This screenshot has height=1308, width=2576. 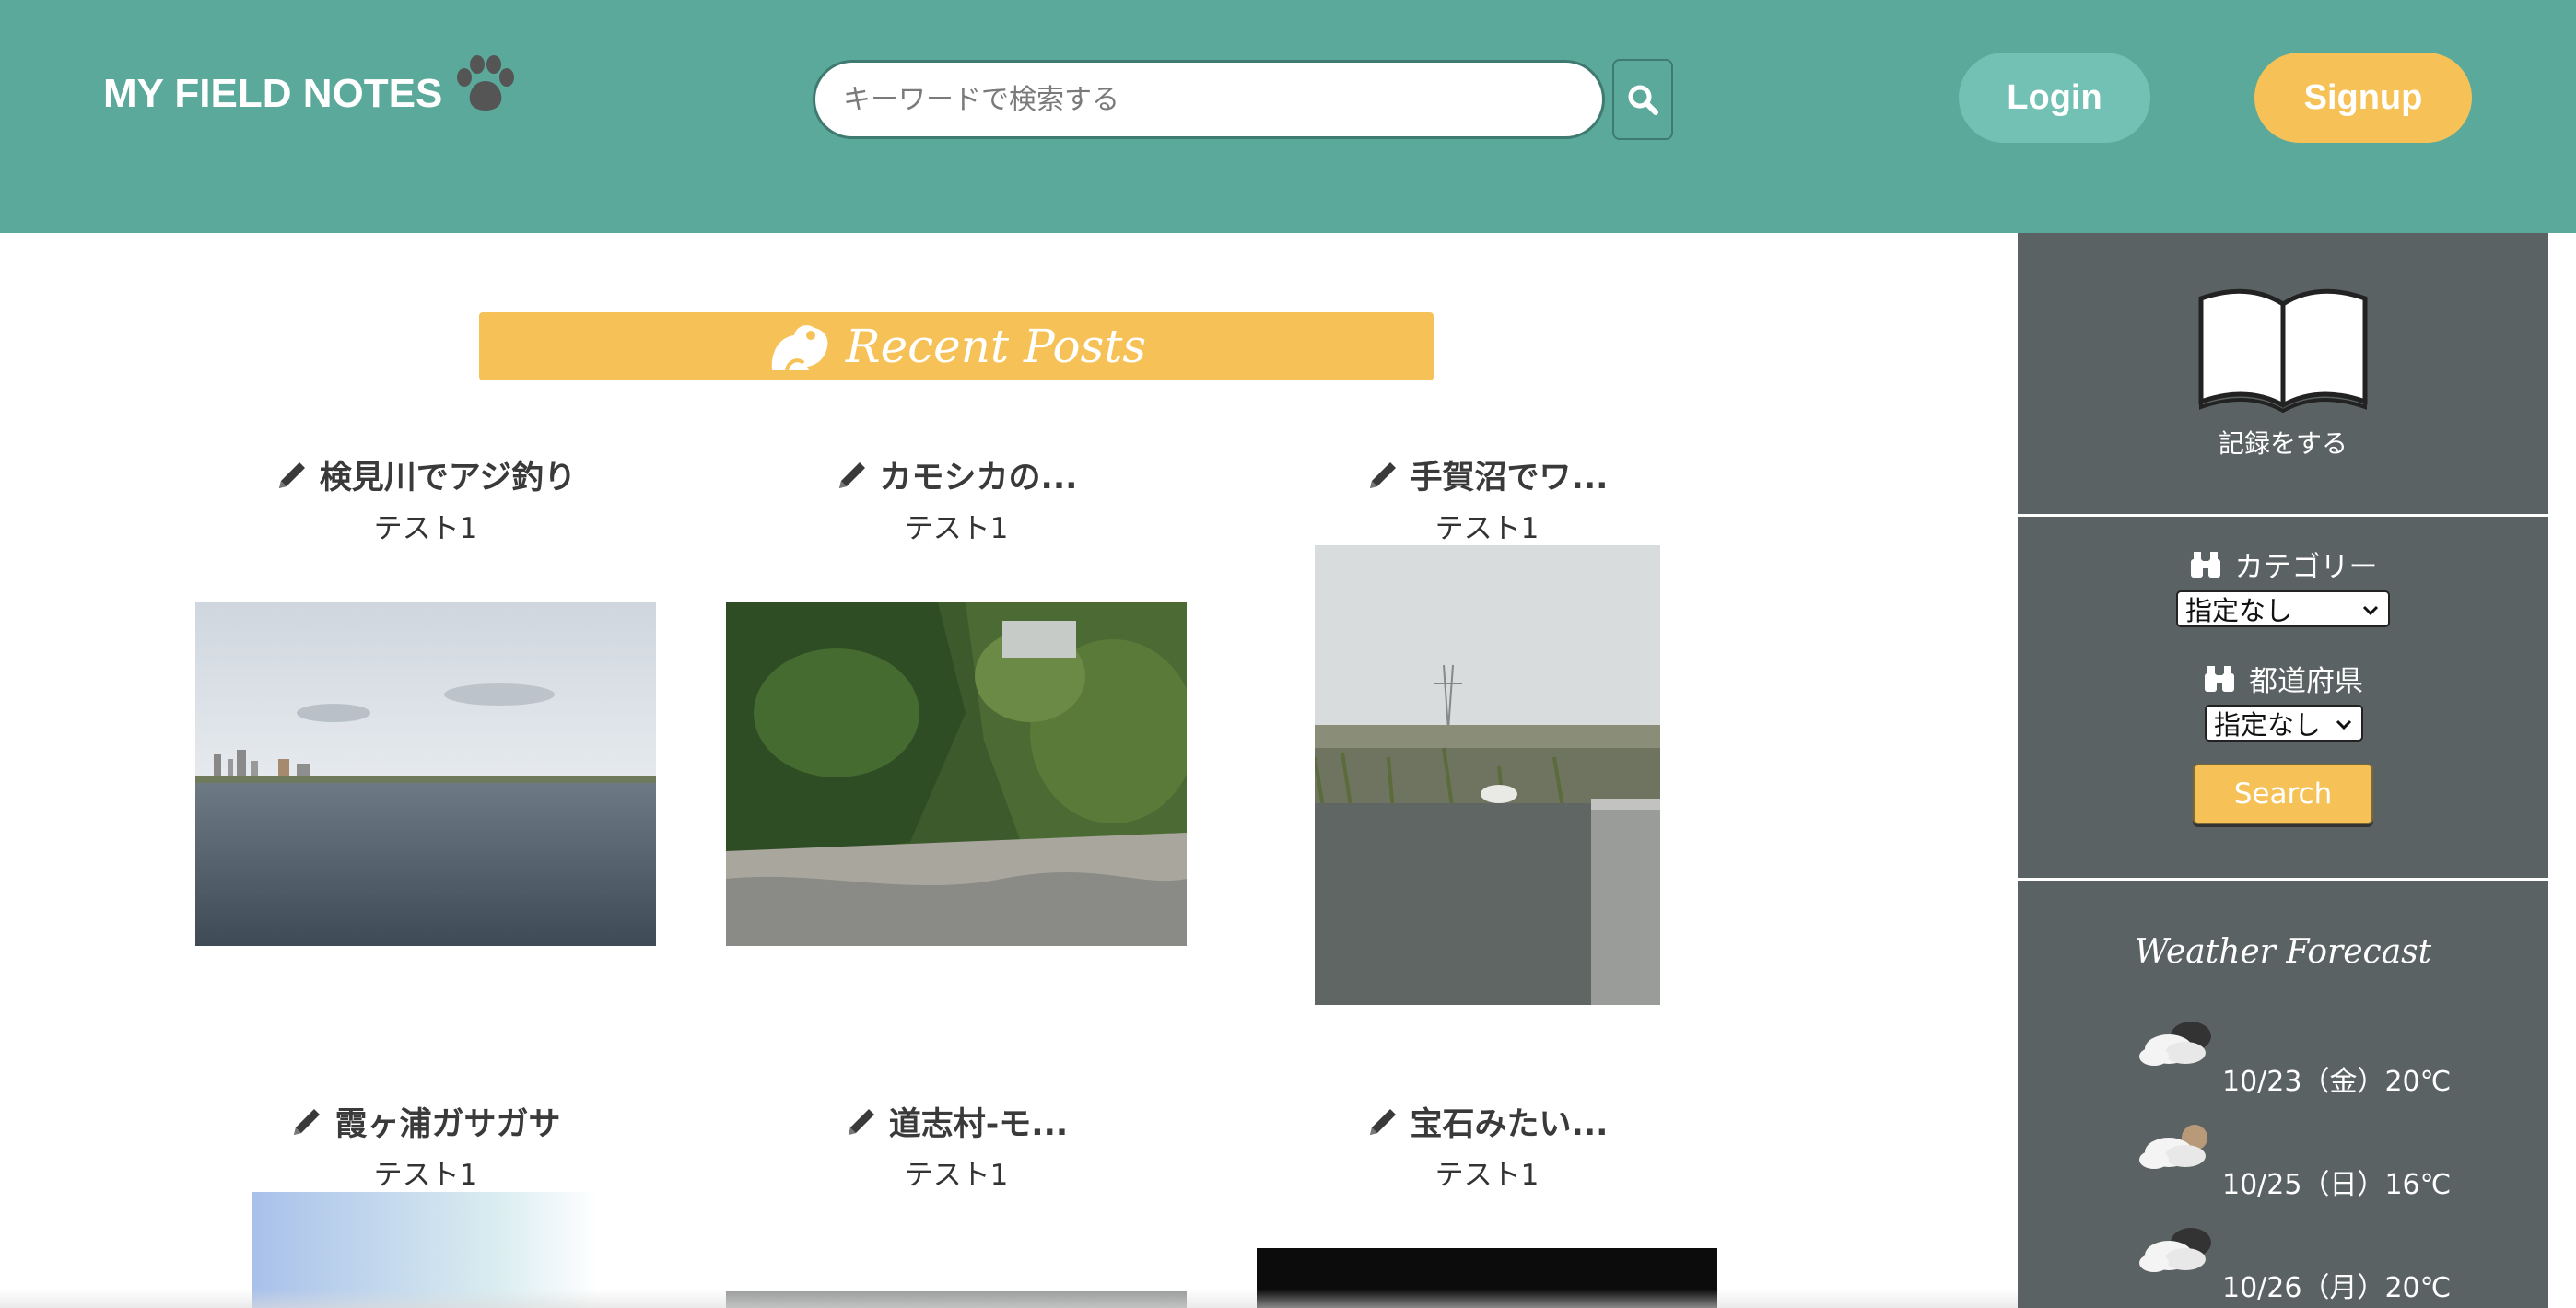 I want to click on search-input, so click(x=1209, y=100).